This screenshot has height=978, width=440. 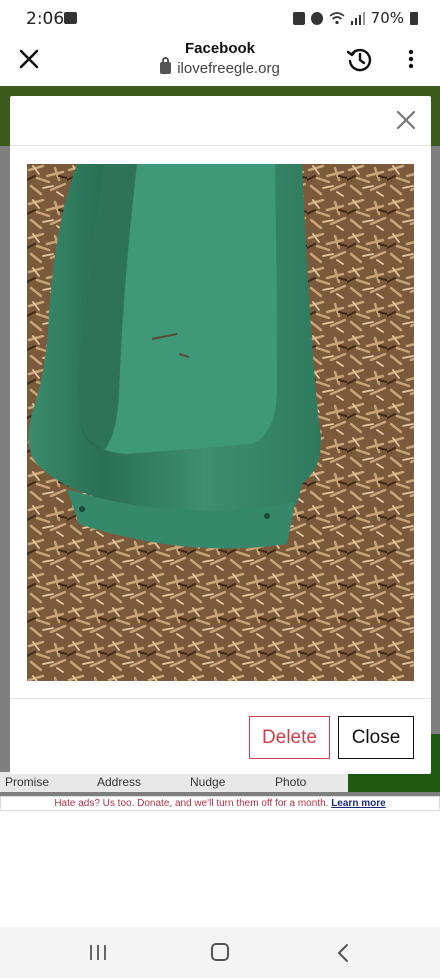 I want to click on modal-header, so click(x=220, y=121).